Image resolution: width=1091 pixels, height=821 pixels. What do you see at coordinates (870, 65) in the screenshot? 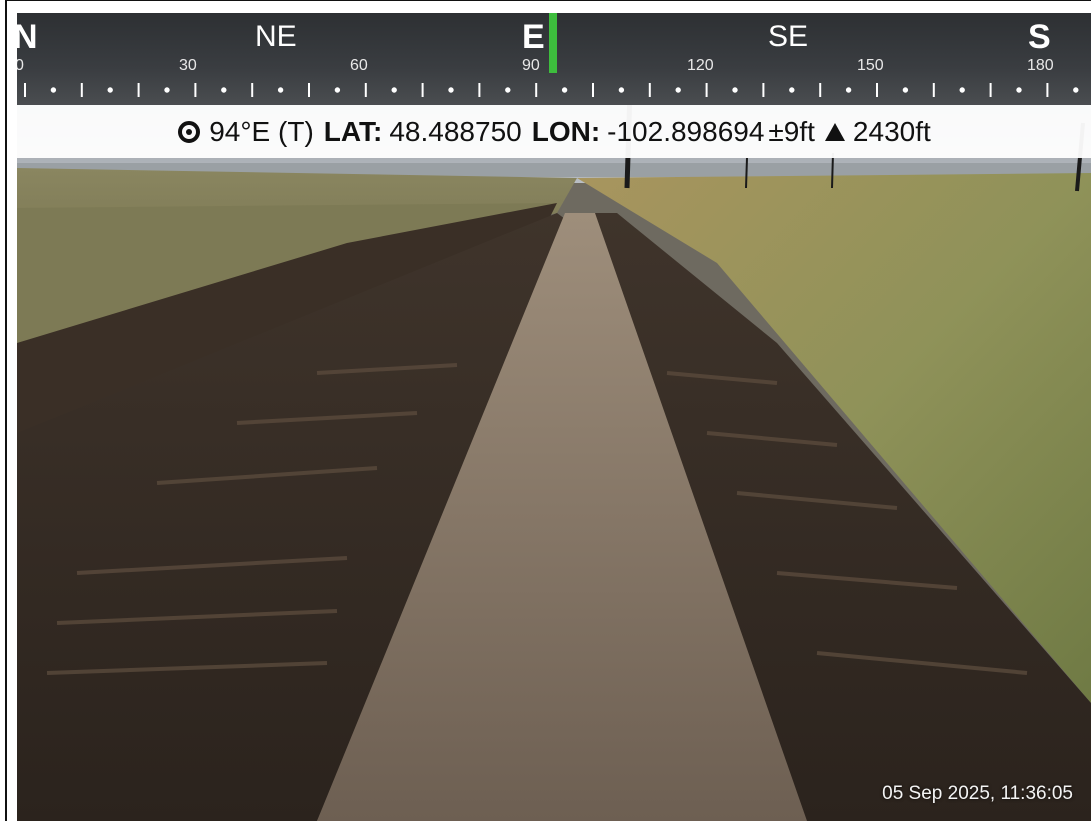
I see `compass-degree: 150` at bounding box center [870, 65].